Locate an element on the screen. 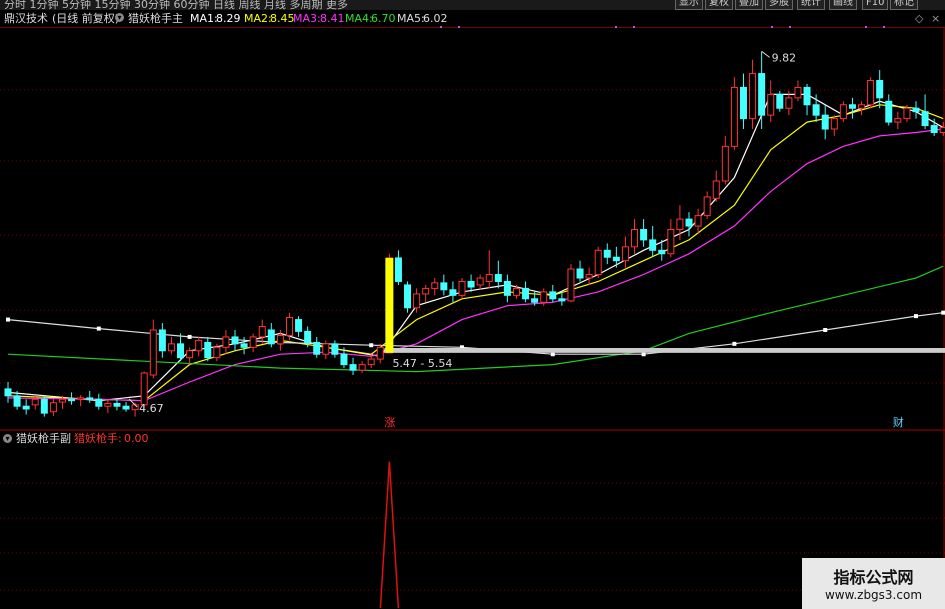 The width and height of the screenshot is (945, 609). finance-marker: 财 is located at coordinates (898, 422).